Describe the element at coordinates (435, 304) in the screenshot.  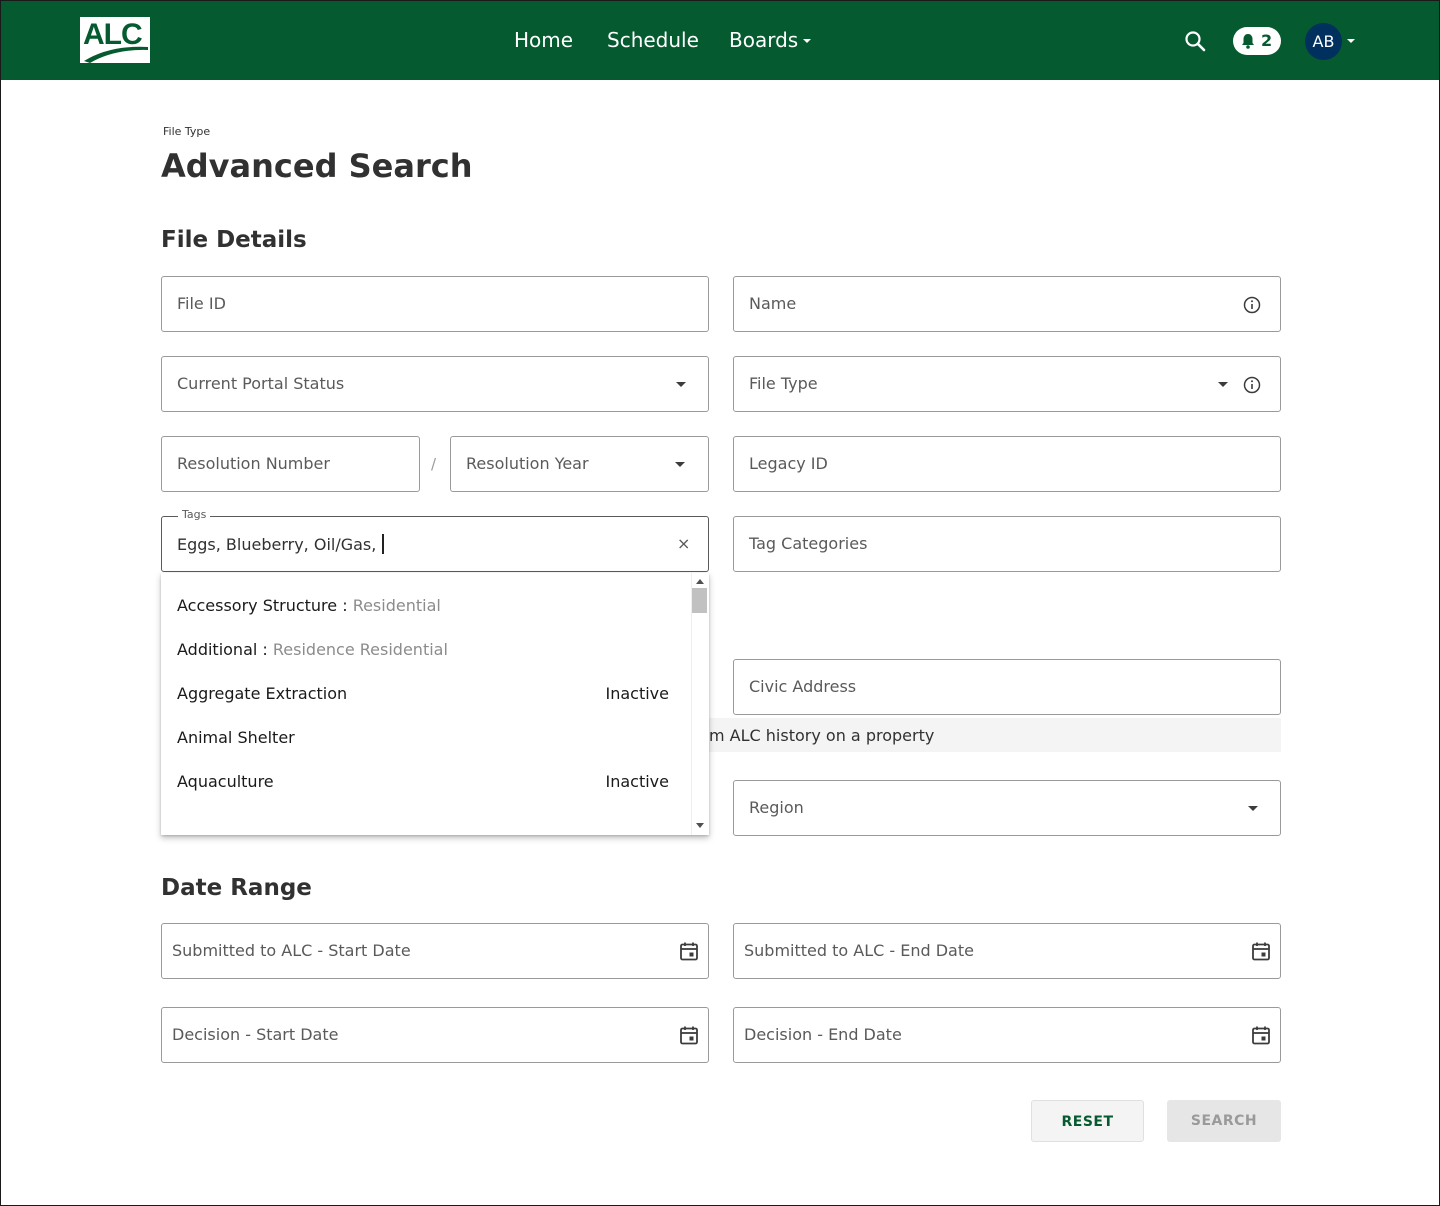
I see `file-id-input: File ID` at that location.